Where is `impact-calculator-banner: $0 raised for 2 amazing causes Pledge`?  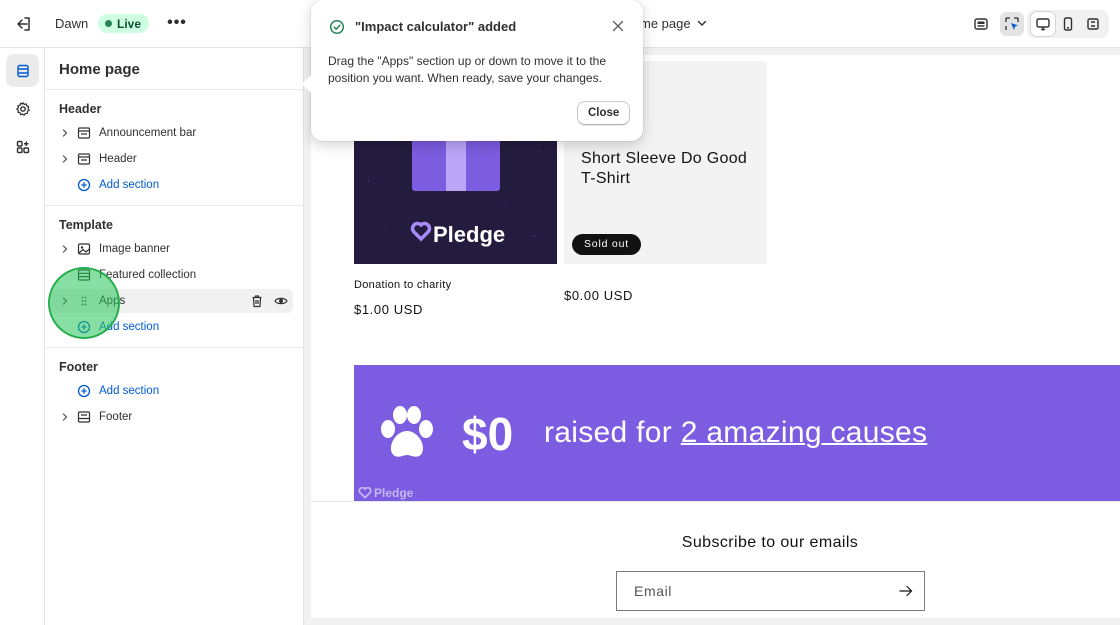 impact-calculator-banner: $0 raised for 2 amazing causes Pledge is located at coordinates (737, 433).